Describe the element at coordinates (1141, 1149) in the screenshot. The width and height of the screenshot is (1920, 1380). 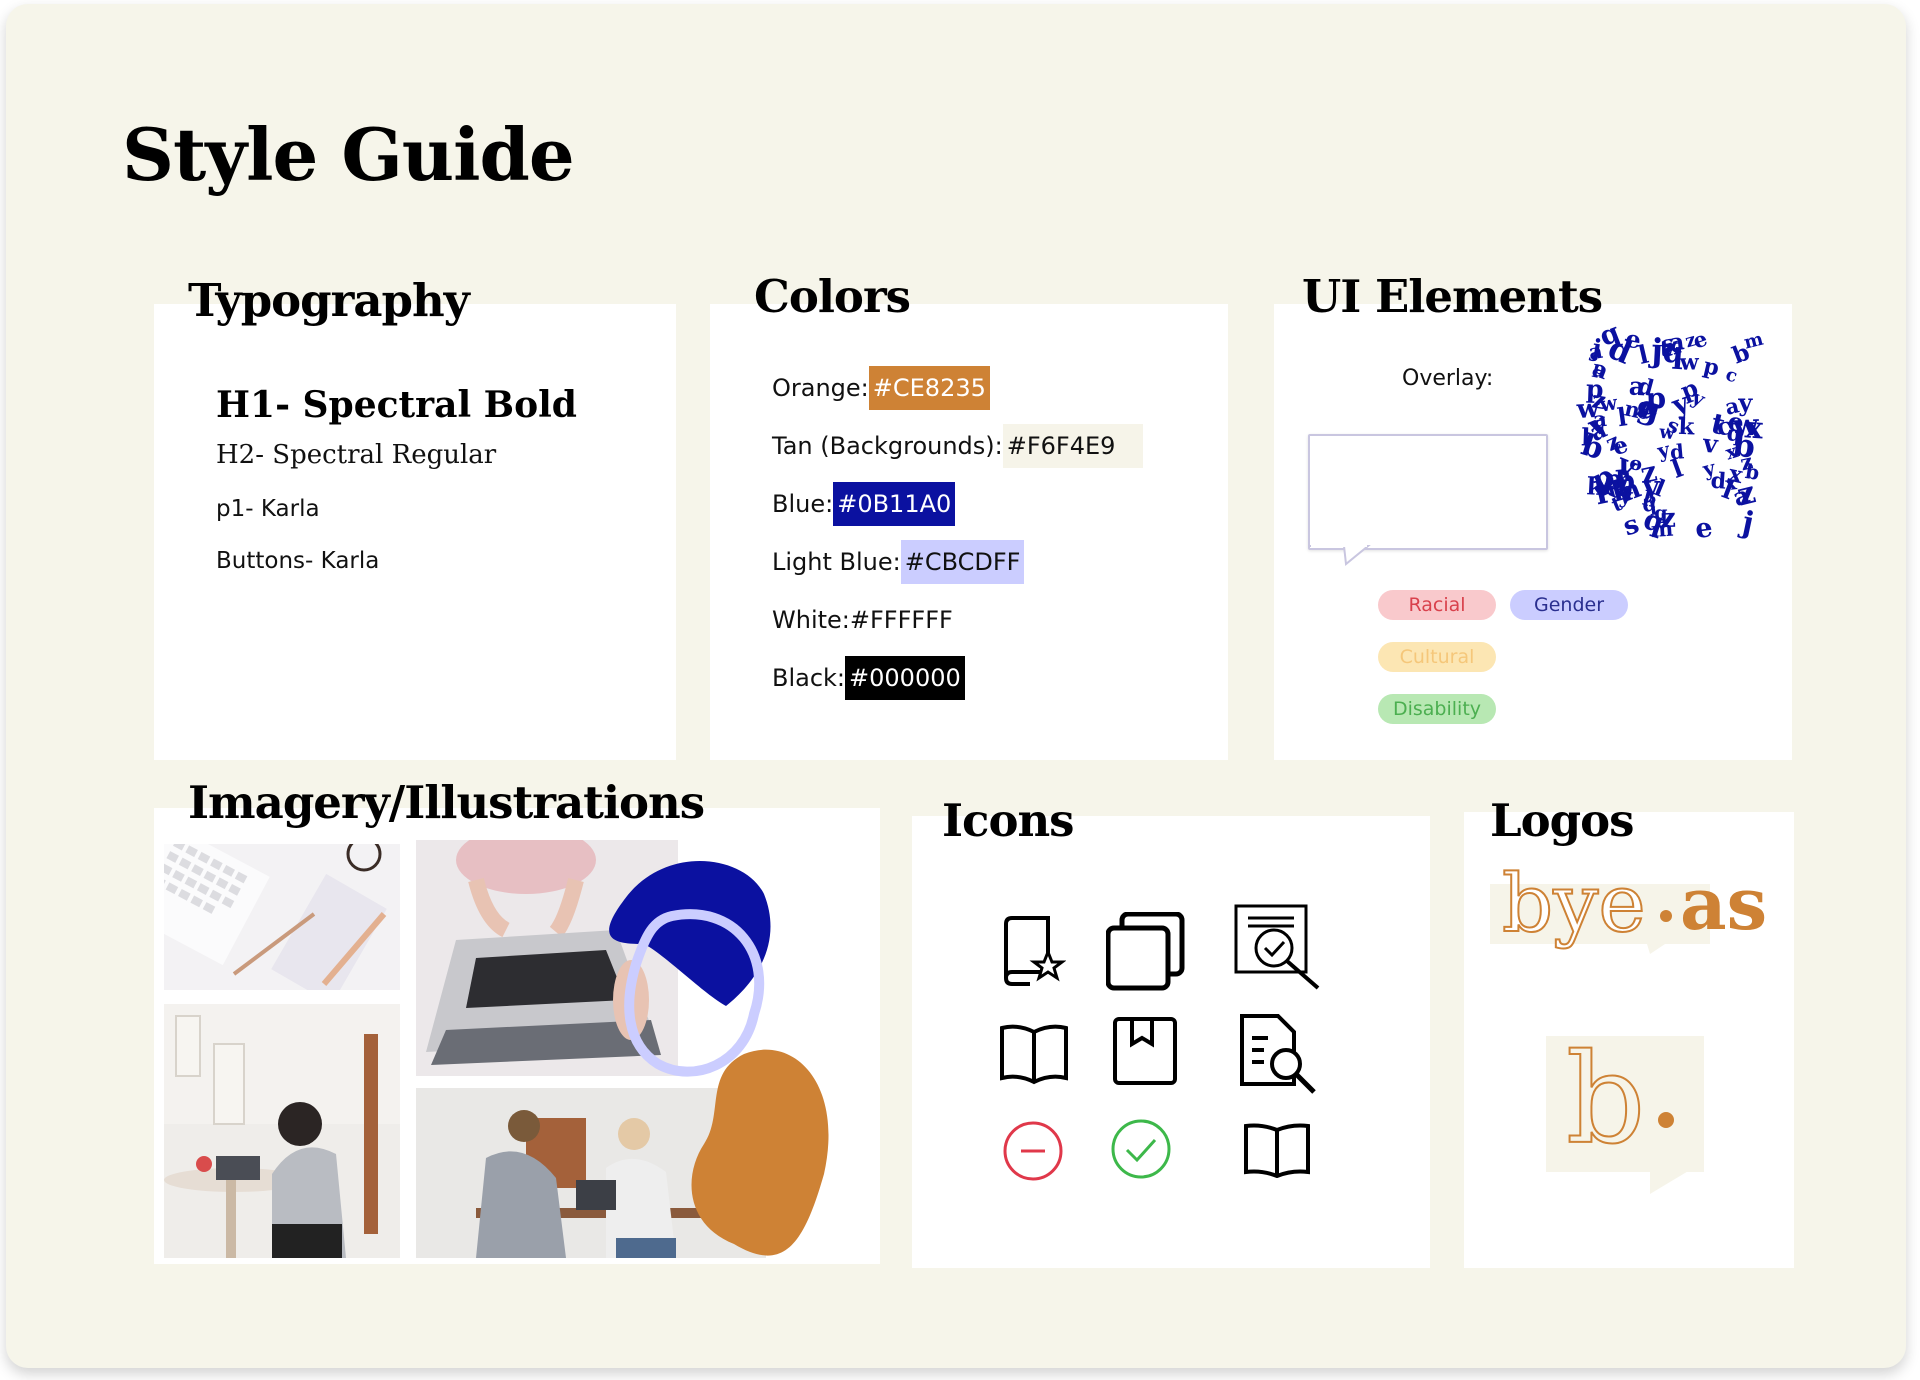
I see `check-circle-icon` at that location.